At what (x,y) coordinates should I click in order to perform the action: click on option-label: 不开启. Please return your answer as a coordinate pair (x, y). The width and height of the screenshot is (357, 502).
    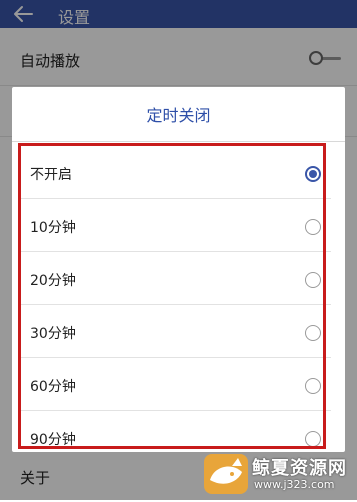
    Looking at the image, I should click on (51, 174).